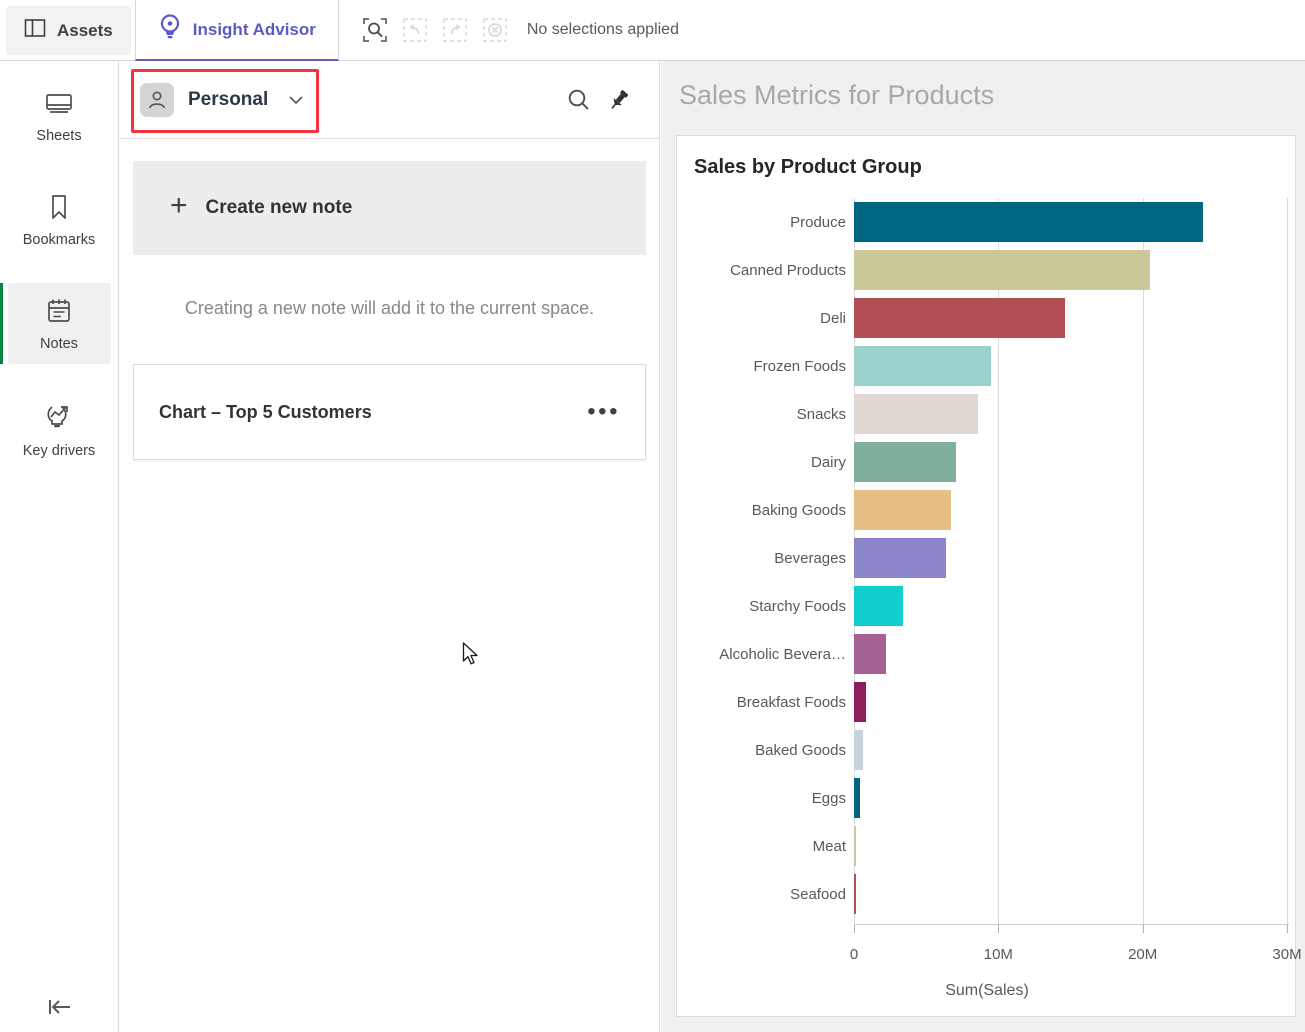 This screenshot has width=1305, height=1032. I want to click on page-title: Sales Metrics for Products, so click(837, 95).